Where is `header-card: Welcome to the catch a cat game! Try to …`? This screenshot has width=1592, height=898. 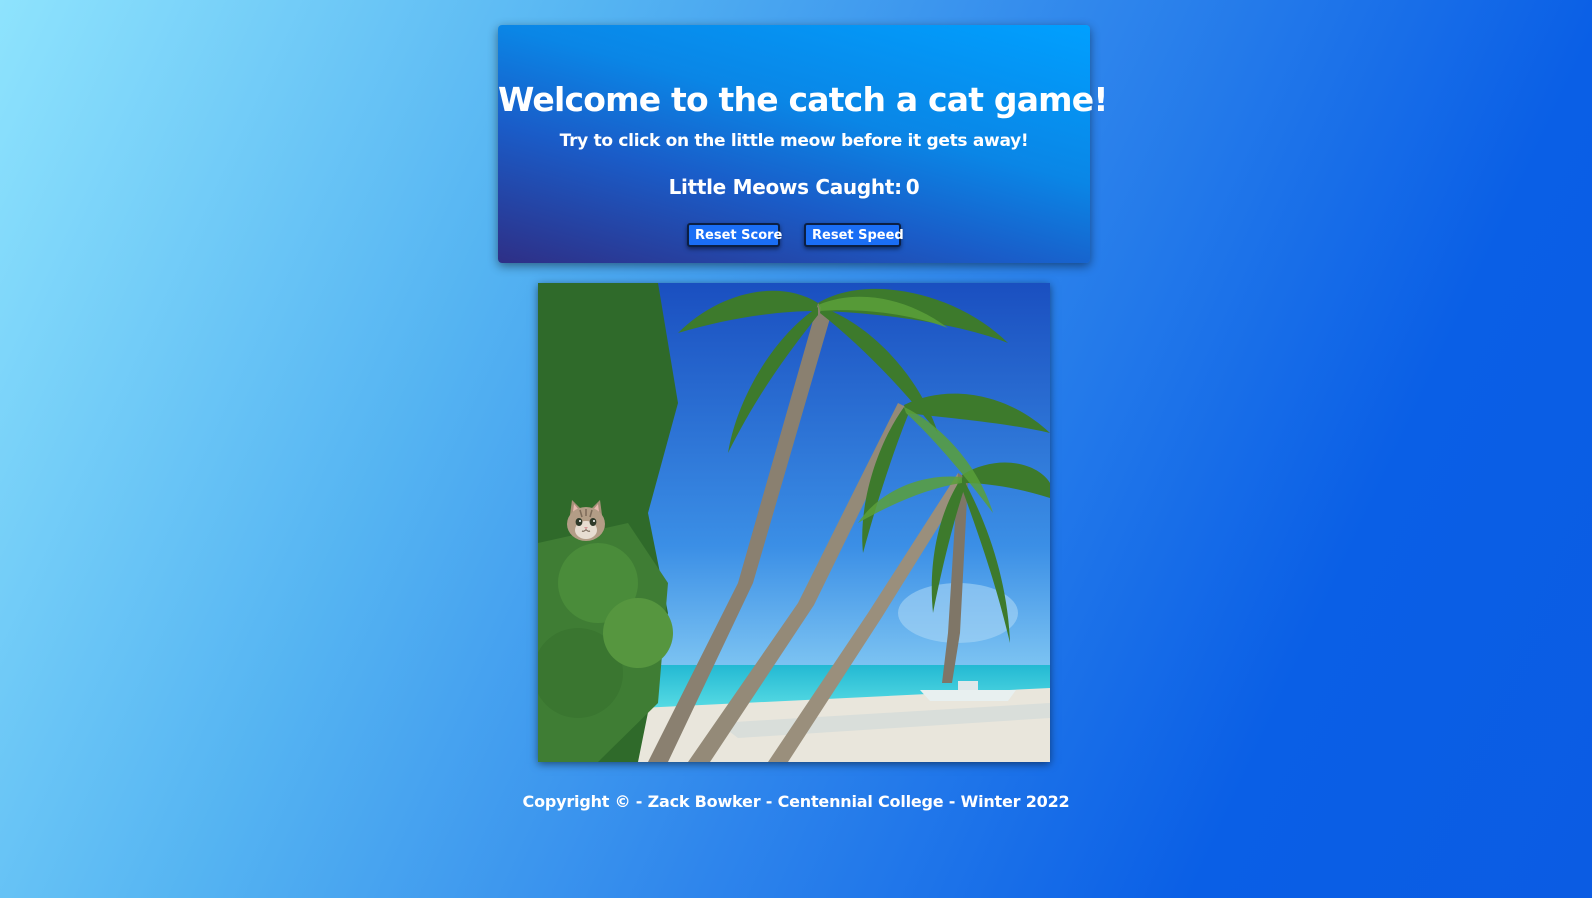 header-card: Welcome to the catch a cat game! Try to … is located at coordinates (803, 144).